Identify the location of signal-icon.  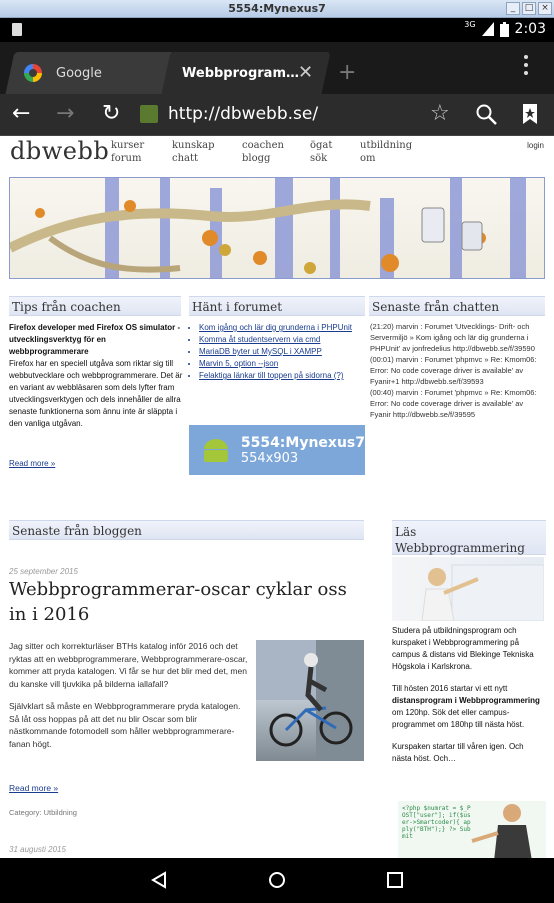
(487, 29).